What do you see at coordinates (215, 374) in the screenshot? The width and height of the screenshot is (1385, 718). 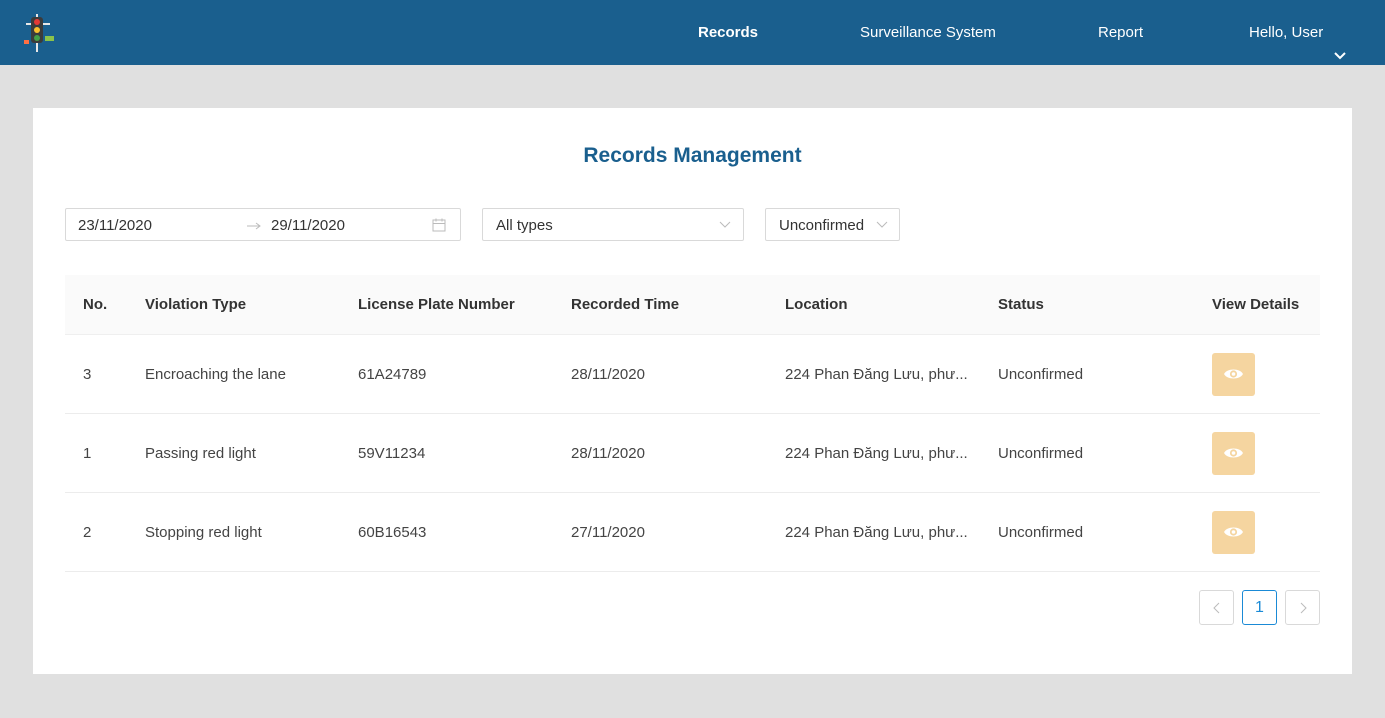 I see `cell-violation-type: Encroaching the lane` at bounding box center [215, 374].